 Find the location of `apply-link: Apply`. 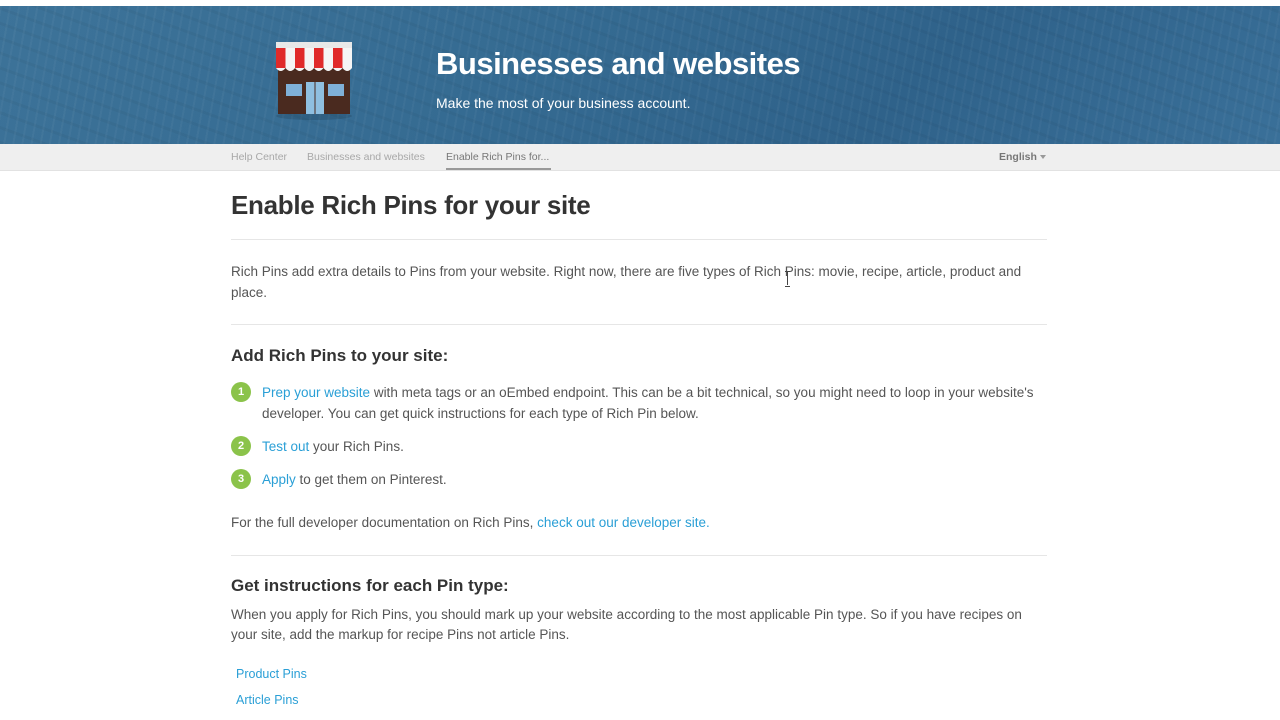

apply-link: Apply is located at coordinates (279, 479).